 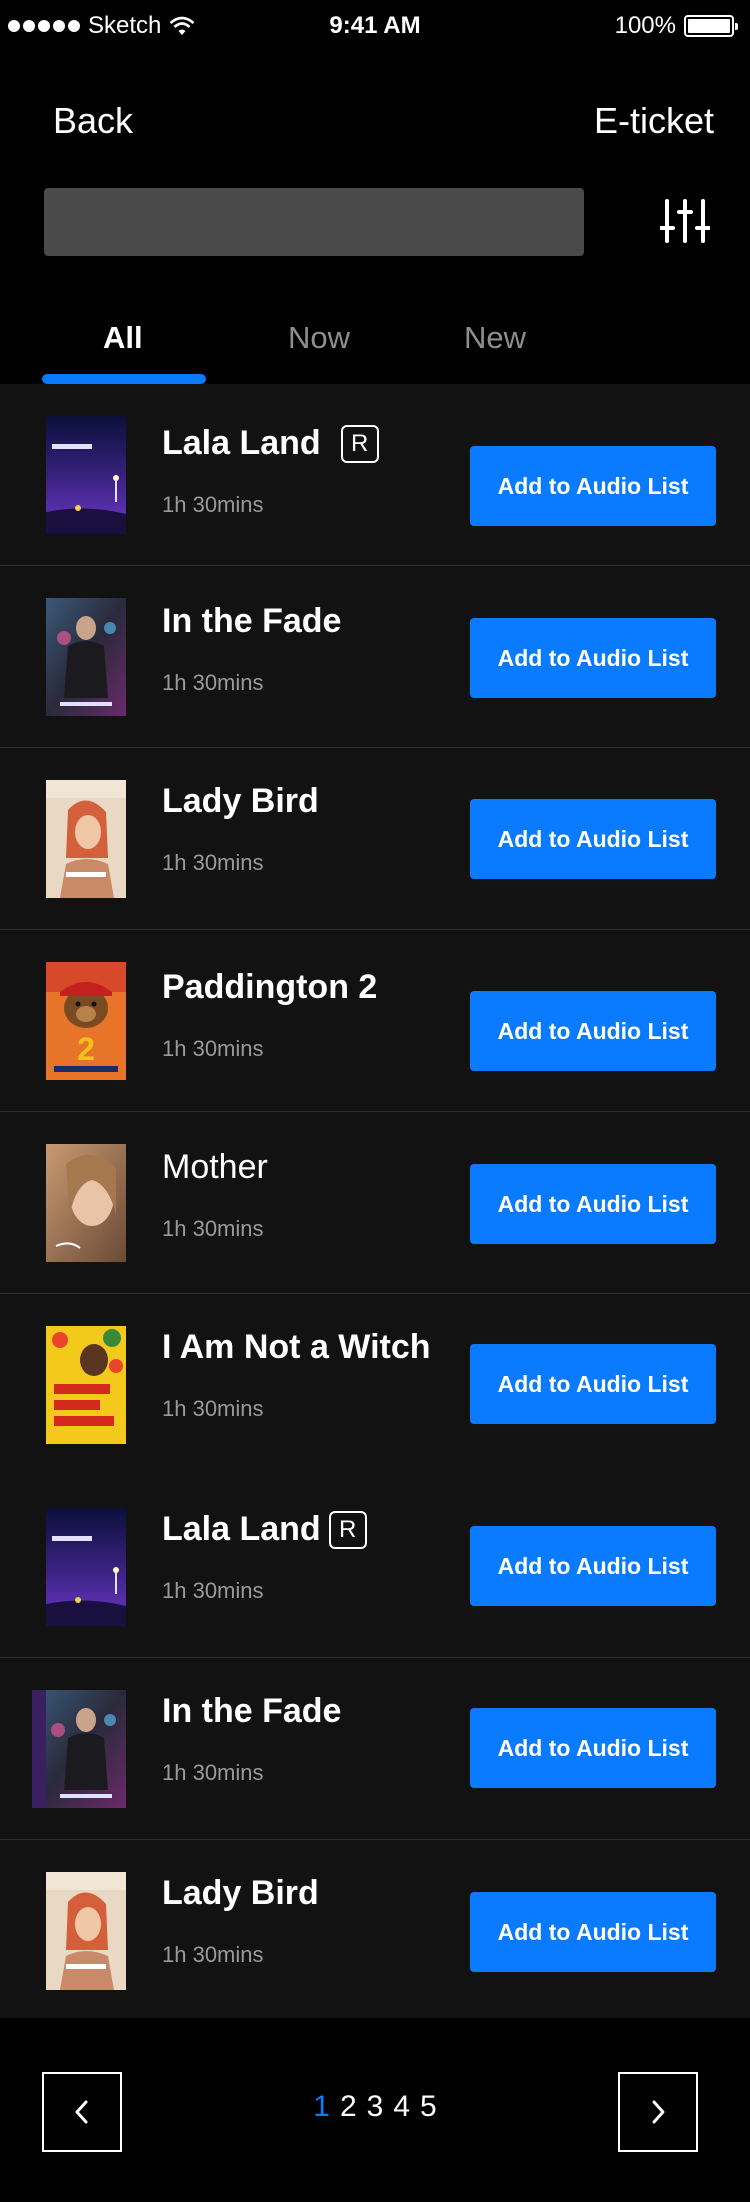 What do you see at coordinates (375, 27) in the screenshot?
I see `status-bar: Sketch 9:41 AM 100%` at bounding box center [375, 27].